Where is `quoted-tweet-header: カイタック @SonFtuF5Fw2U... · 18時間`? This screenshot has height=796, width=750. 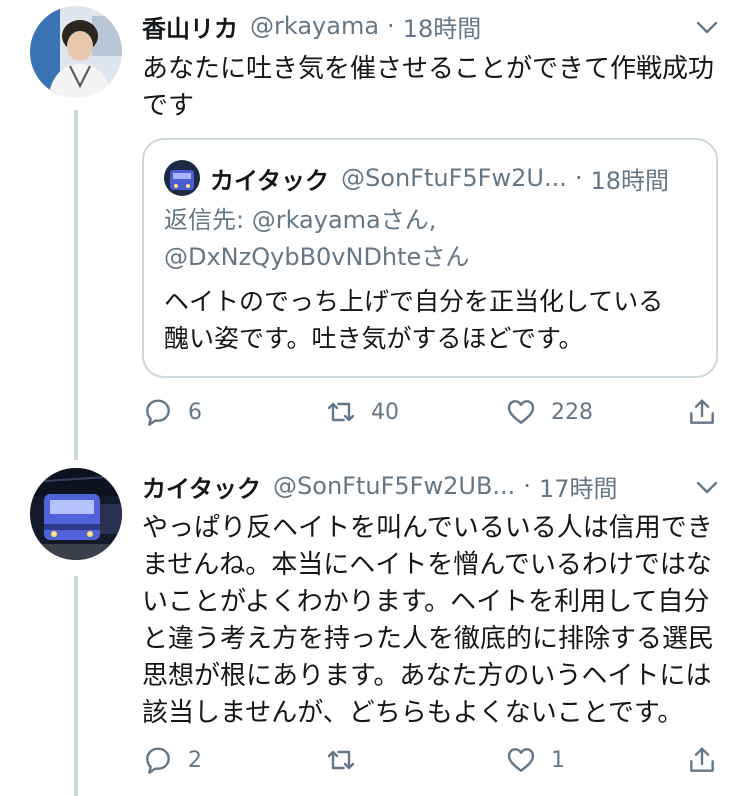 quoted-tweet-header: カイタック @SonFtuF5Fw2U... · 18時間 is located at coordinates (434, 178).